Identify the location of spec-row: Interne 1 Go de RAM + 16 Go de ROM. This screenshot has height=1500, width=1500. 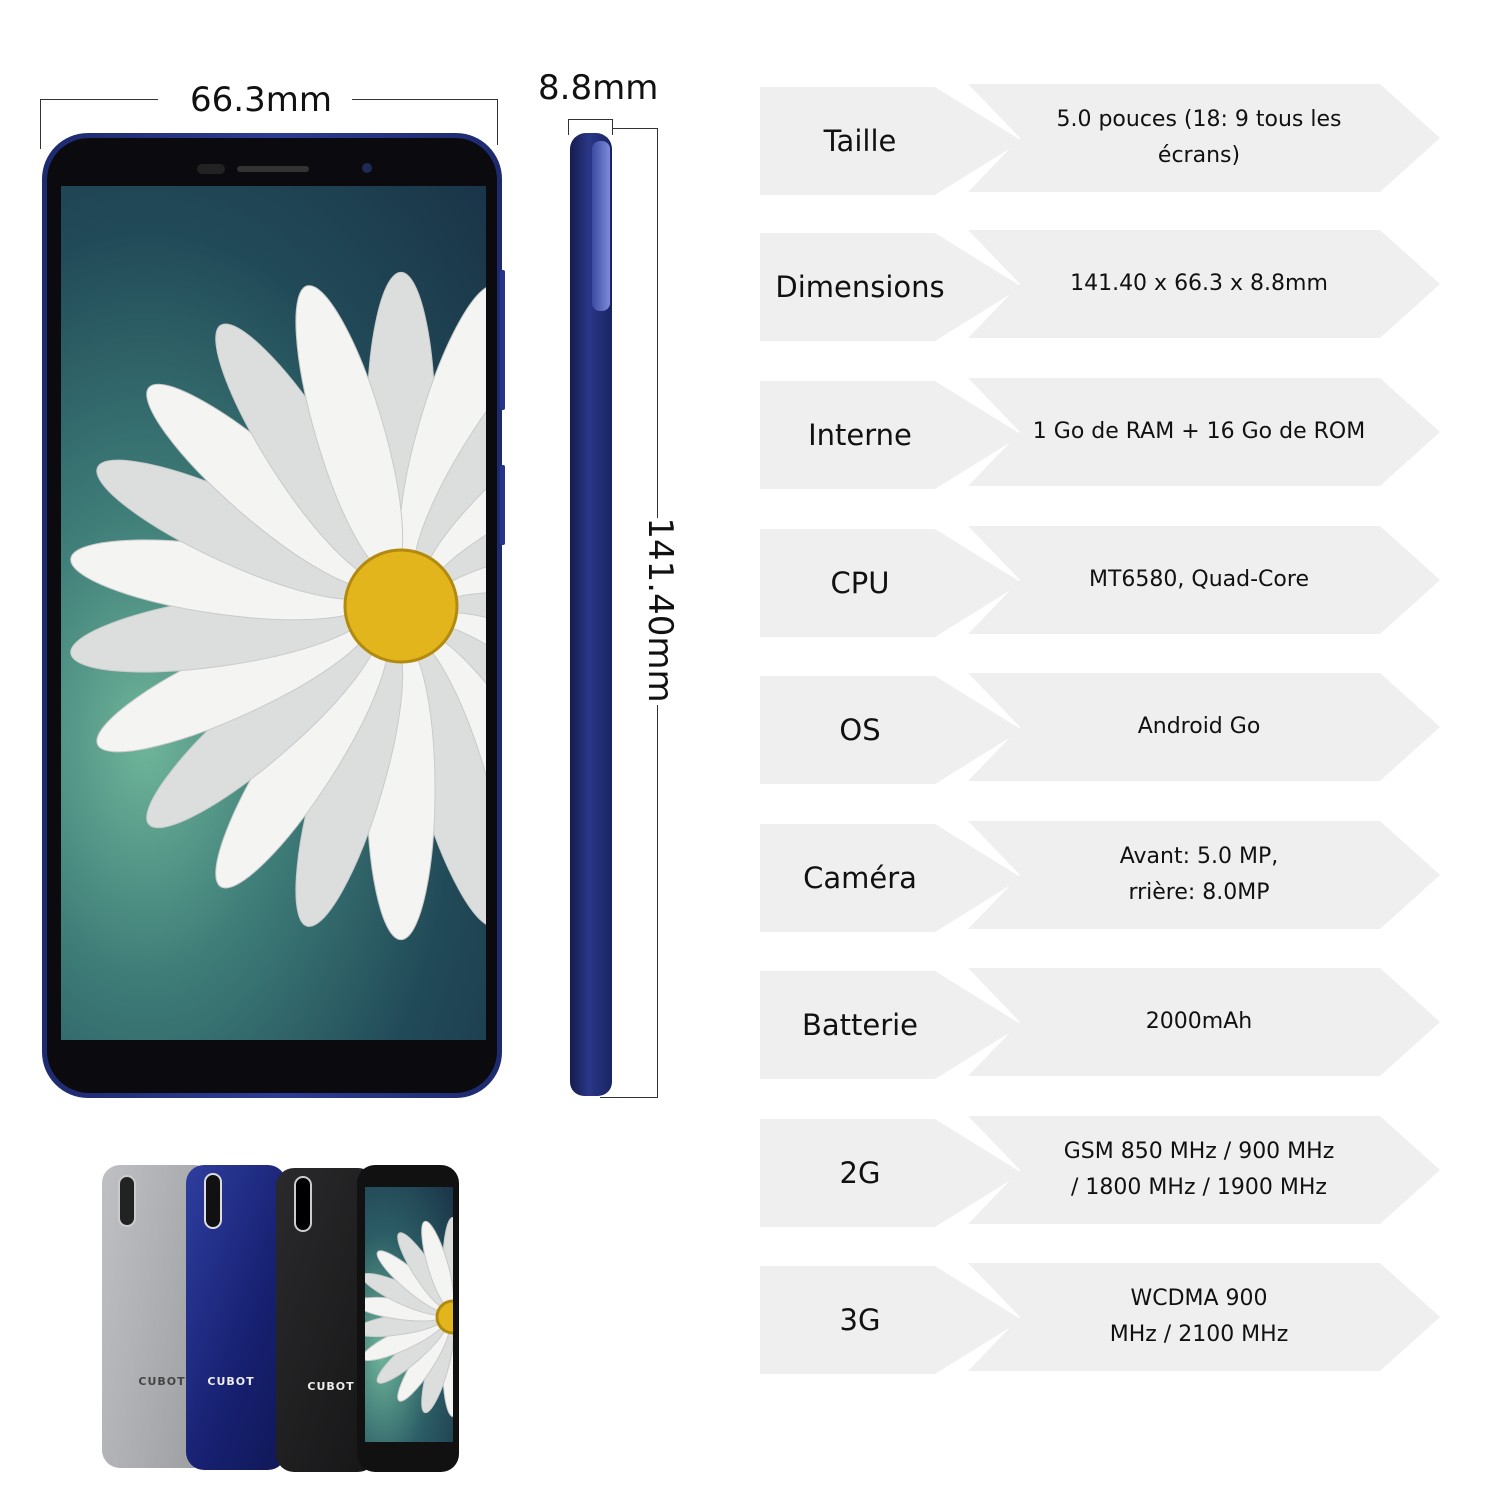
(1100, 433).